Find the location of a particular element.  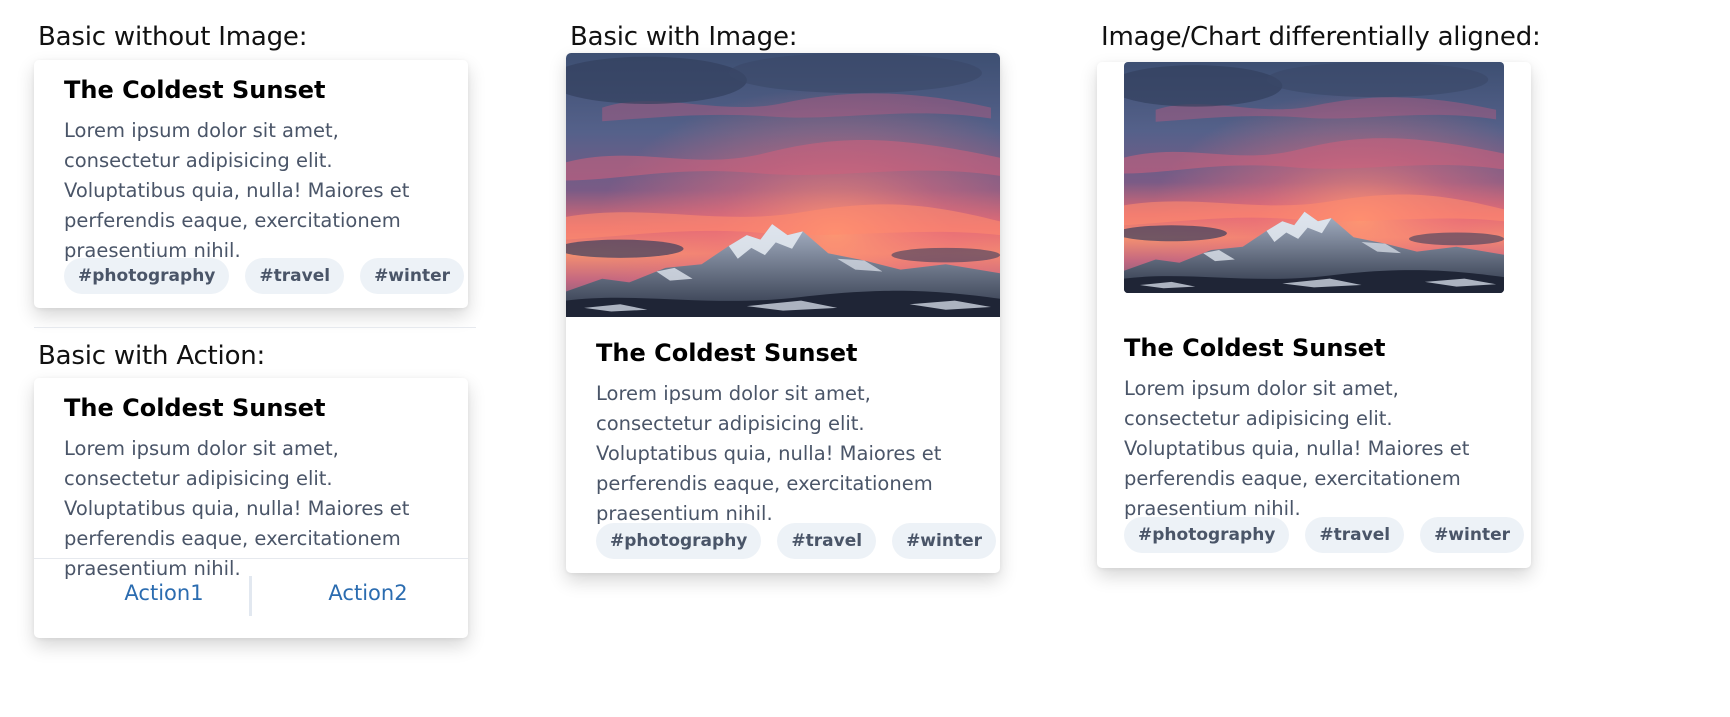

section-divider is located at coordinates (255, 327).